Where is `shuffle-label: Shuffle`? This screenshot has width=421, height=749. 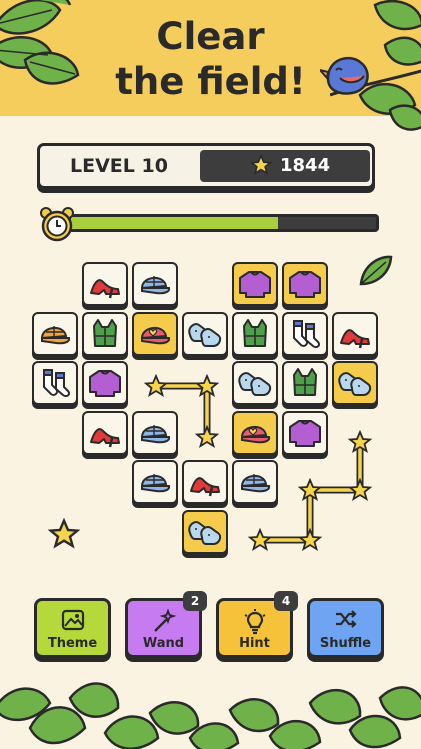 shuffle-label: Shuffle is located at coordinates (345, 643).